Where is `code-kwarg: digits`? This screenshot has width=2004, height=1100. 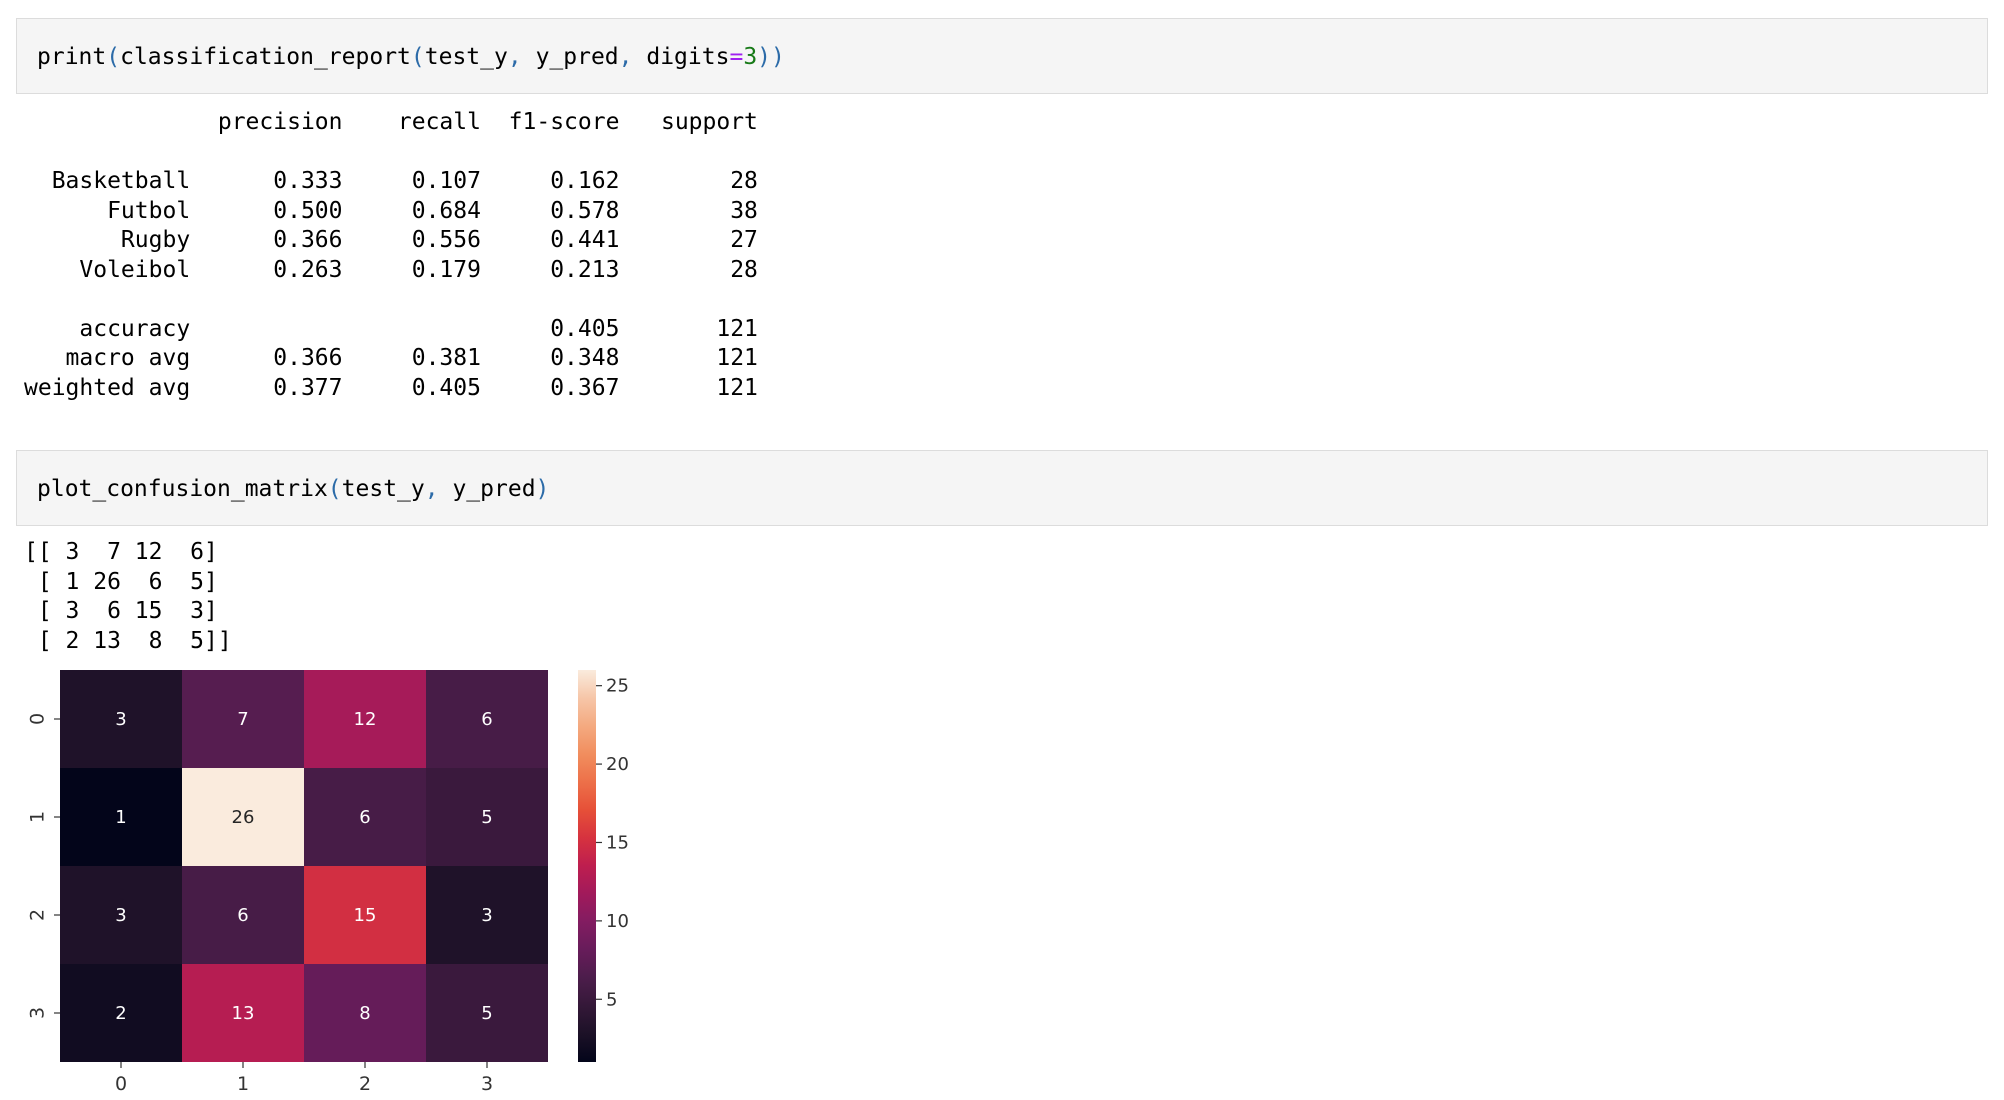 code-kwarg: digits is located at coordinates (688, 57).